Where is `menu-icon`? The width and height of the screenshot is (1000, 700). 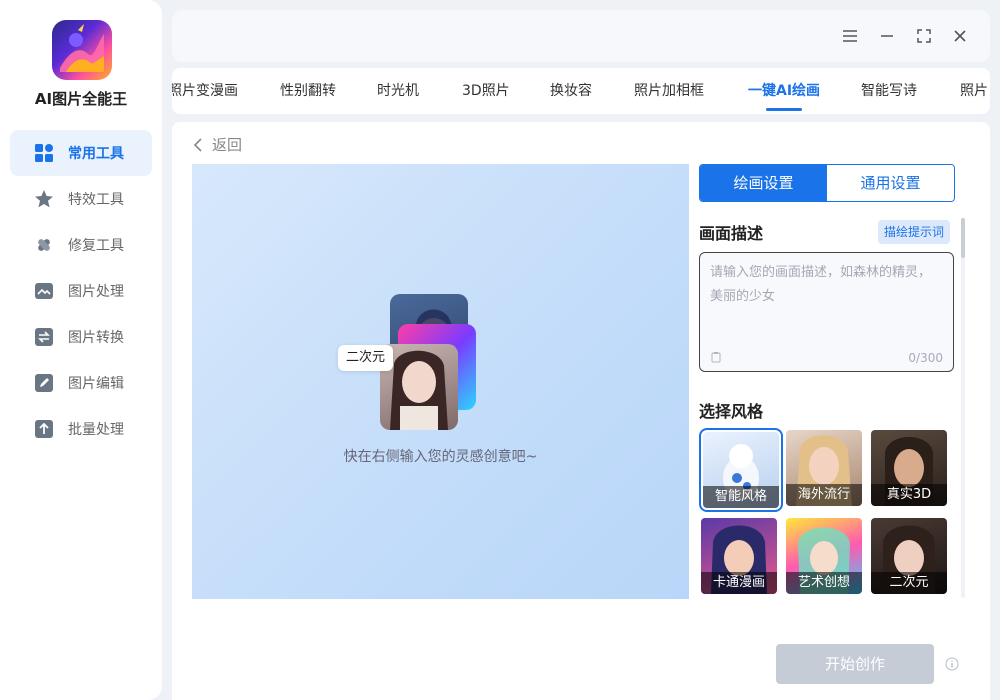 menu-icon is located at coordinates (850, 36).